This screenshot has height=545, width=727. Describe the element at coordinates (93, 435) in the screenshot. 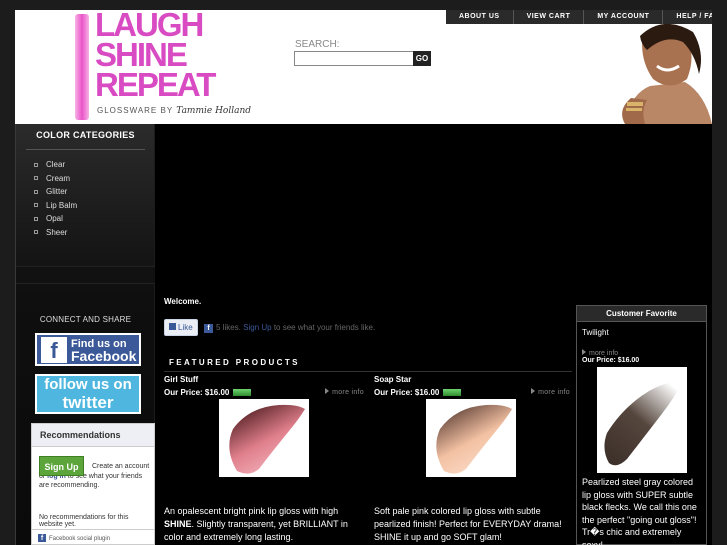

I see `recommendations-title: Recommendations` at that location.